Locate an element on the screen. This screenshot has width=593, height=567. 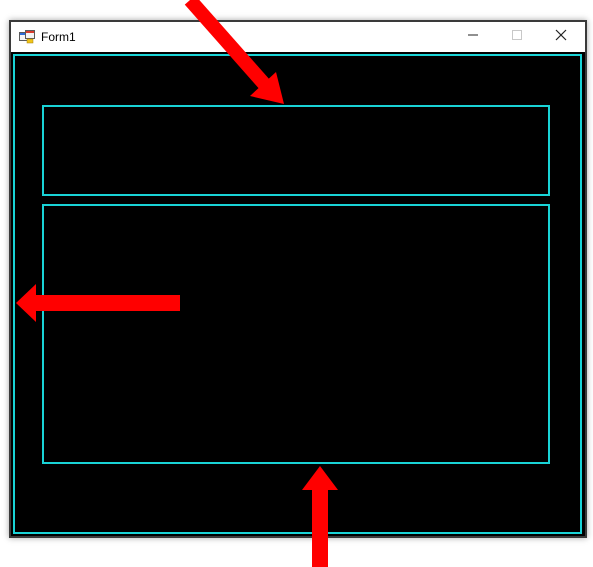
arrow-left-icon is located at coordinates (98, 303).